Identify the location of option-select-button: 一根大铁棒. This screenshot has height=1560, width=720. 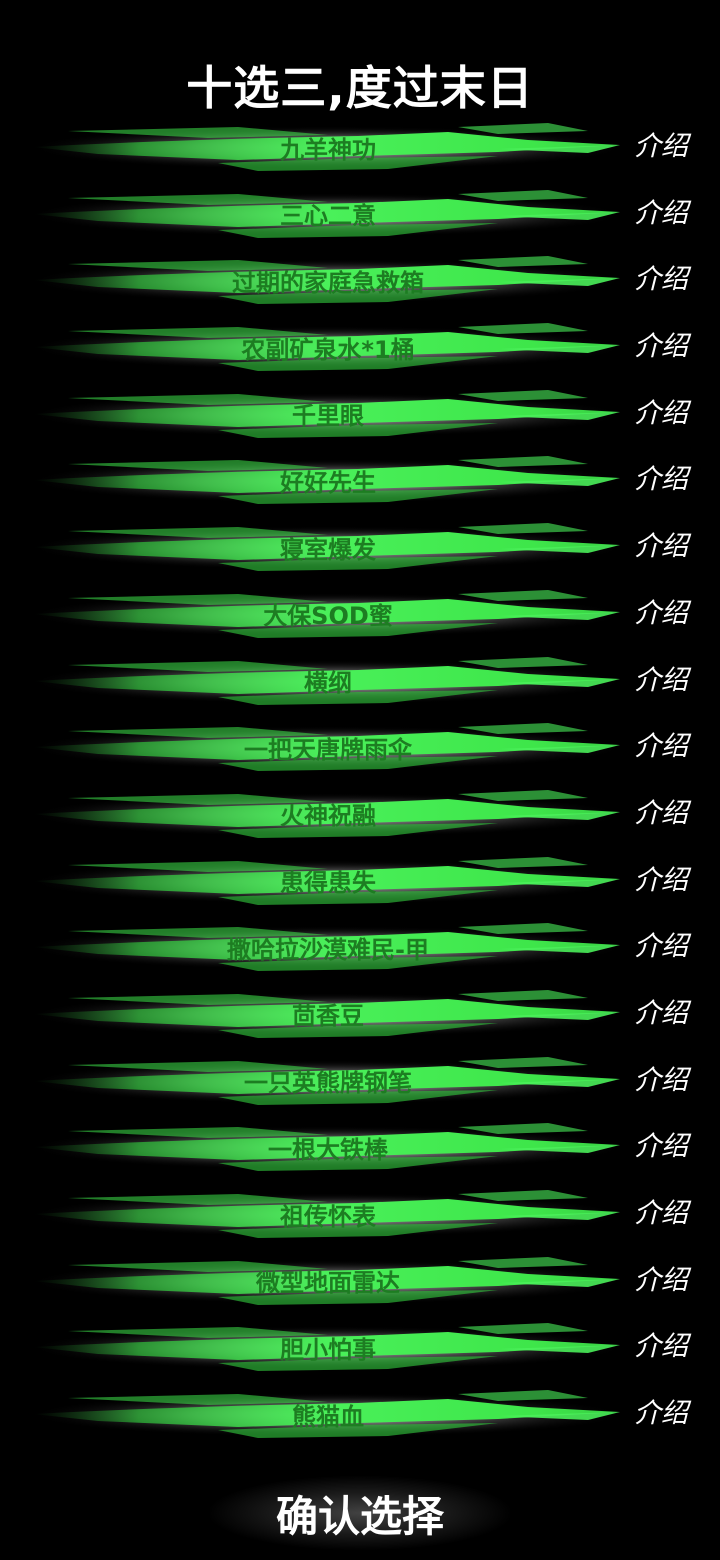
(328, 1147).